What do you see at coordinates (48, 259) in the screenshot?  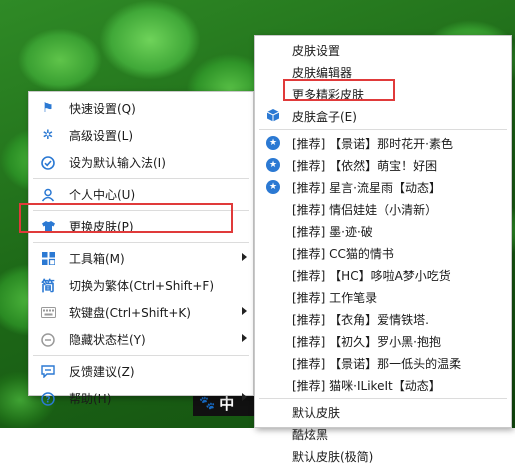 I see `grid-icon` at bounding box center [48, 259].